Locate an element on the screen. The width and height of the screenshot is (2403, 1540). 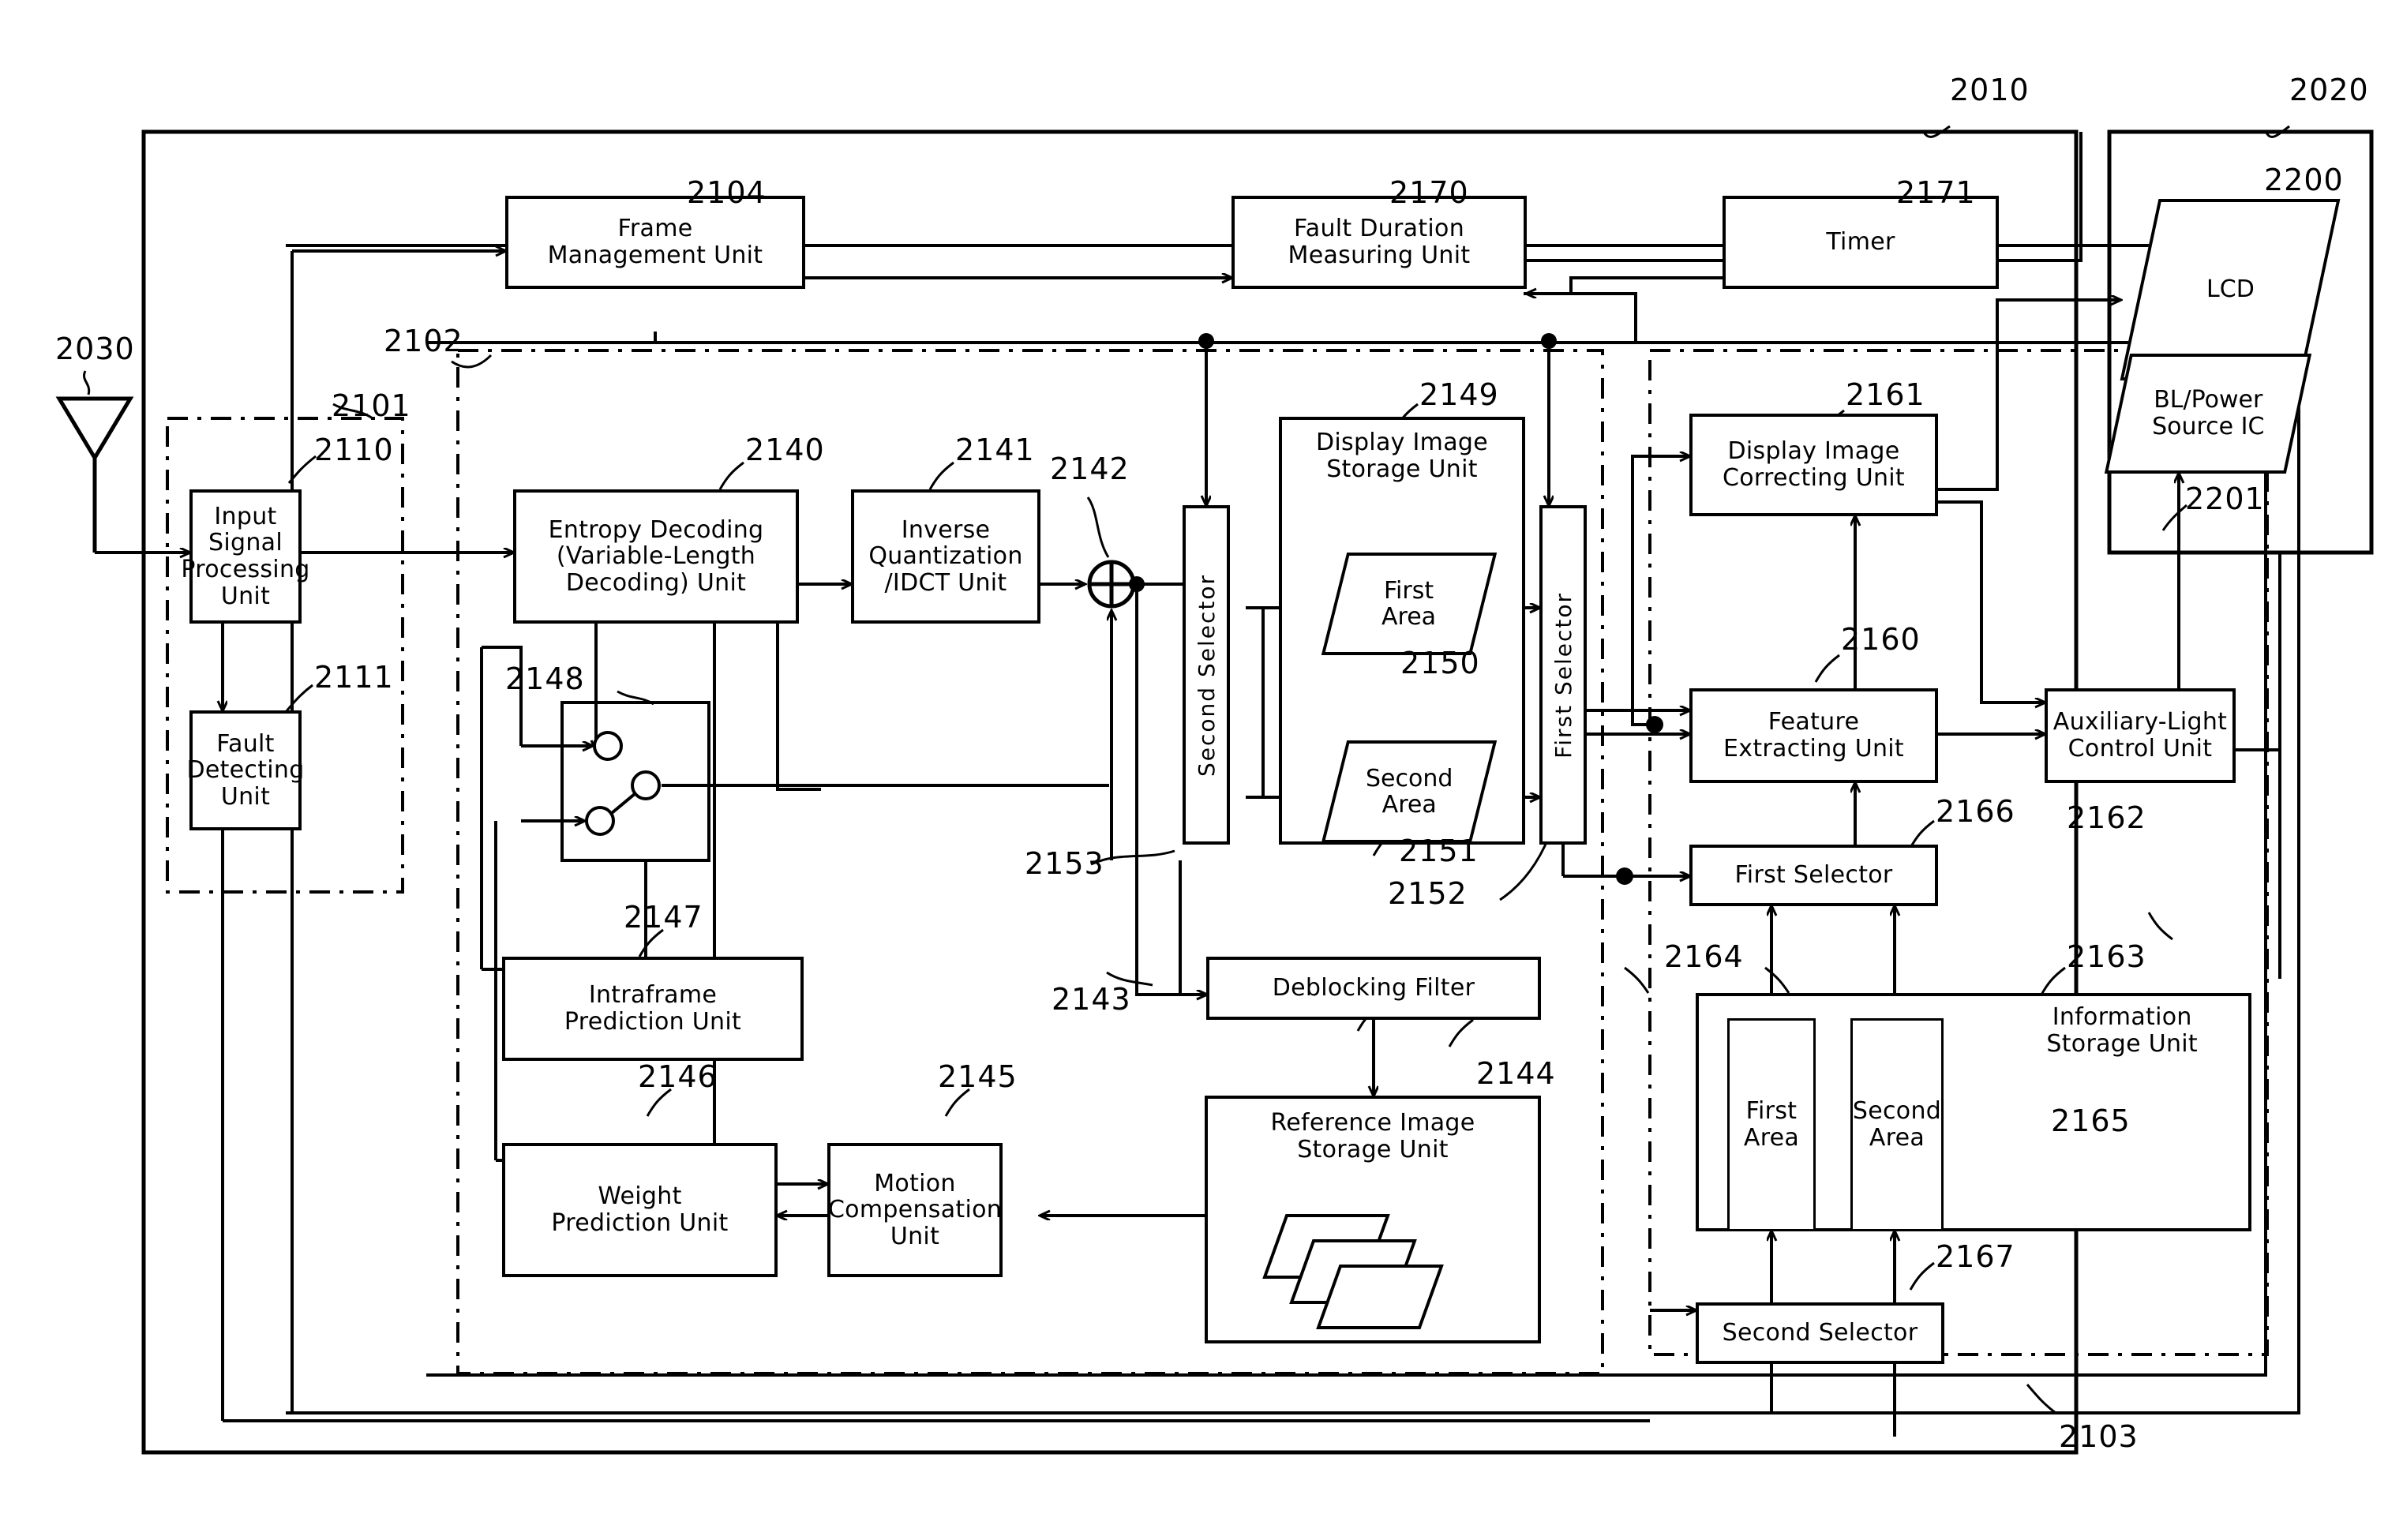
fault-duration-measuring-unit: Fault Duration Measuring Unit is located at coordinates (1379, 243).